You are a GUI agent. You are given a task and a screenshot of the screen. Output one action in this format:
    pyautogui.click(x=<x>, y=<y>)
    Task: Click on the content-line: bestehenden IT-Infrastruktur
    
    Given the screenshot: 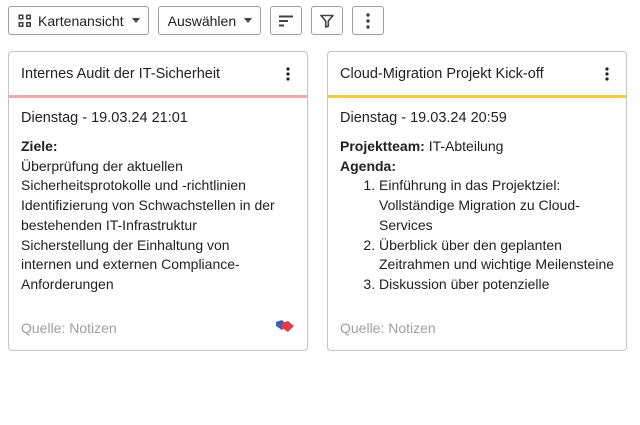 What is the action you would take?
    pyautogui.click(x=109, y=224)
    